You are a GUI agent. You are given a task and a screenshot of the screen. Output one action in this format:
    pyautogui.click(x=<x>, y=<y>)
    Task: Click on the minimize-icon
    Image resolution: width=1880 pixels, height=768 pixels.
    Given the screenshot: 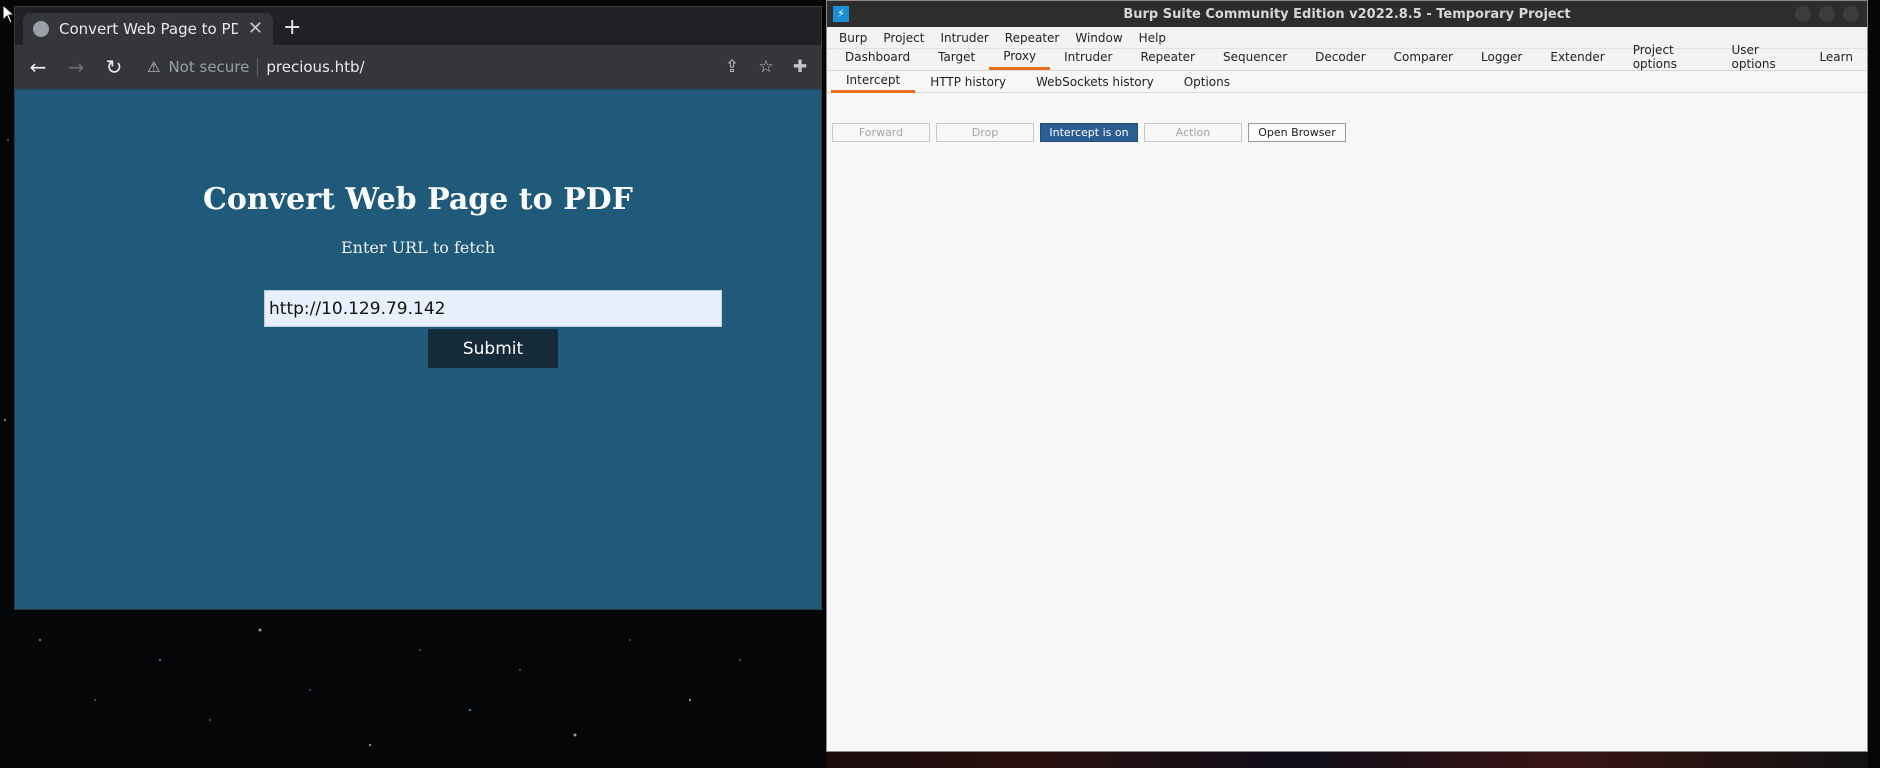 What is the action you would take?
    pyautogui.click(x=1803, y=14)
    